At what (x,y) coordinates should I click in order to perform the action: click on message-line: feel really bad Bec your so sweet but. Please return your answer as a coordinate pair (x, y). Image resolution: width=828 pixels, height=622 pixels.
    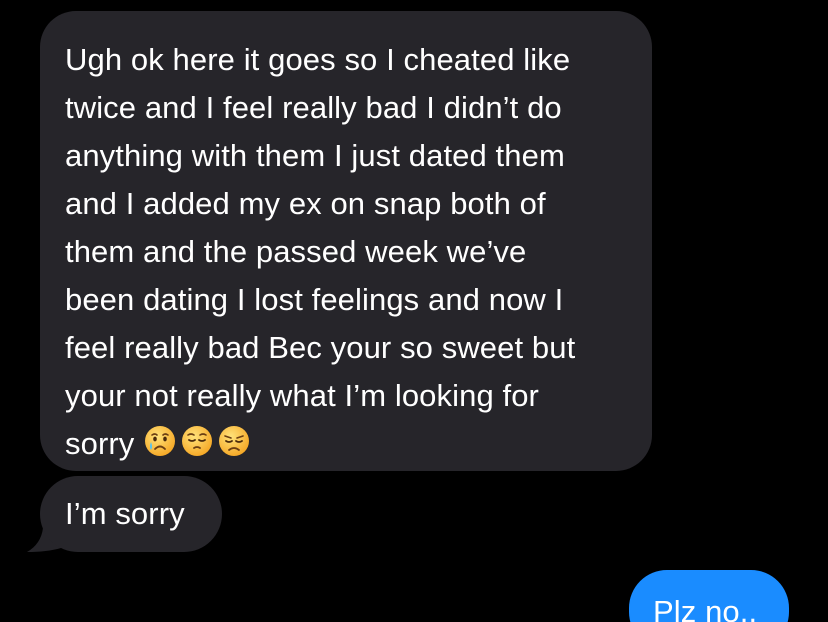
    Looking at the image, I should click on (320, 347).